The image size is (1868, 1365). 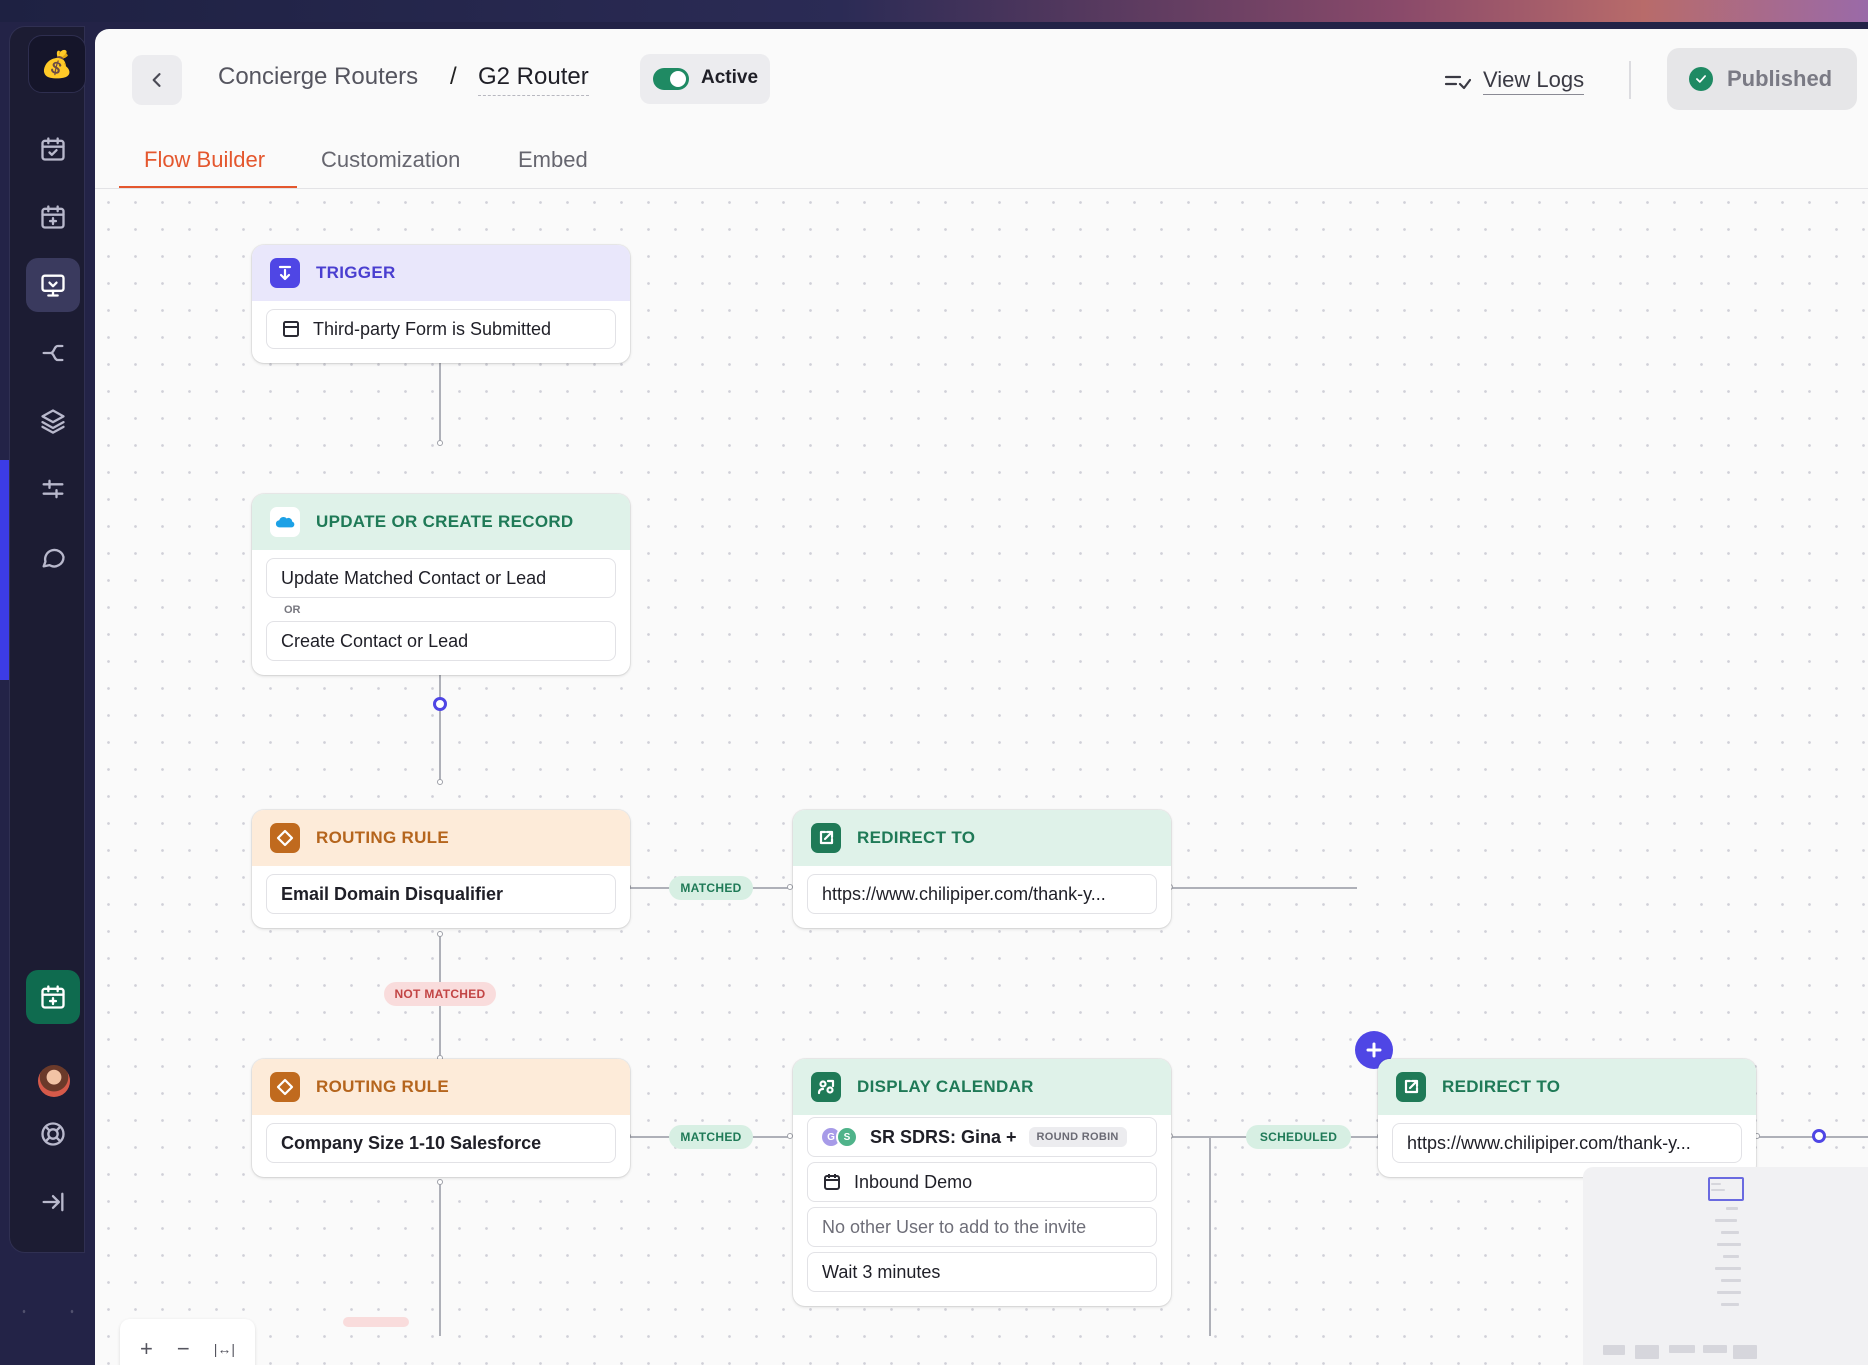 What do you see at coordinates (291, 329) in the screenshot?
I see `form-icon` at bounding box center [291, 329].